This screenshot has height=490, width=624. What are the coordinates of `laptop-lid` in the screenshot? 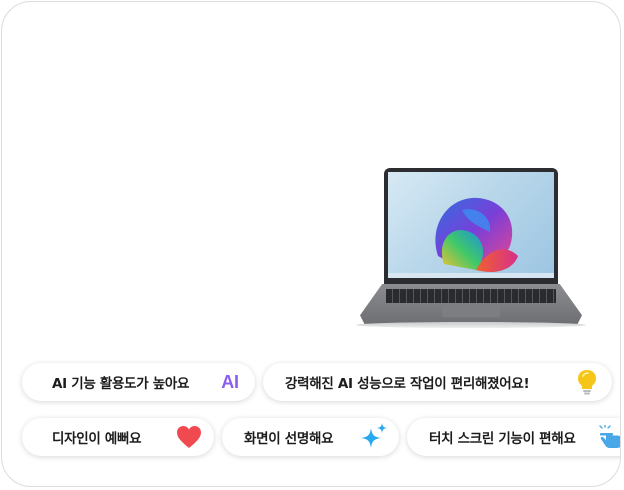 It's located at (471, 227).